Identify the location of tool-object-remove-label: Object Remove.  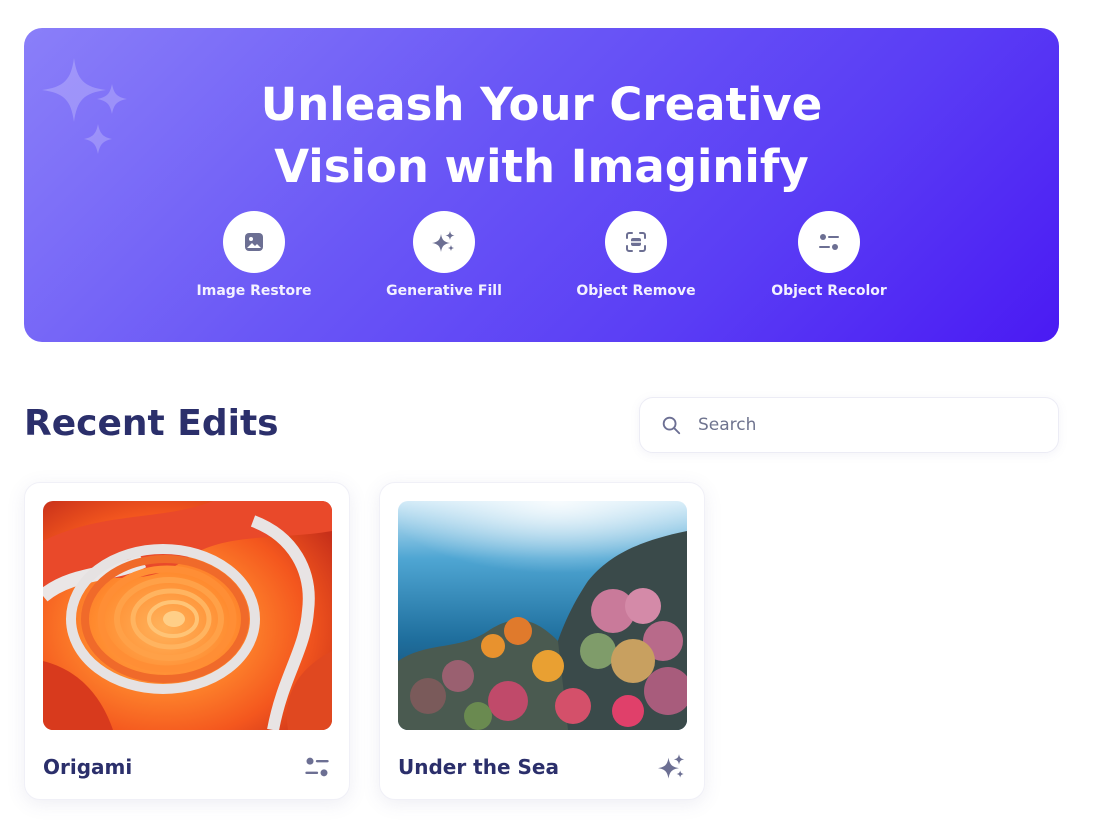
(636, 291).